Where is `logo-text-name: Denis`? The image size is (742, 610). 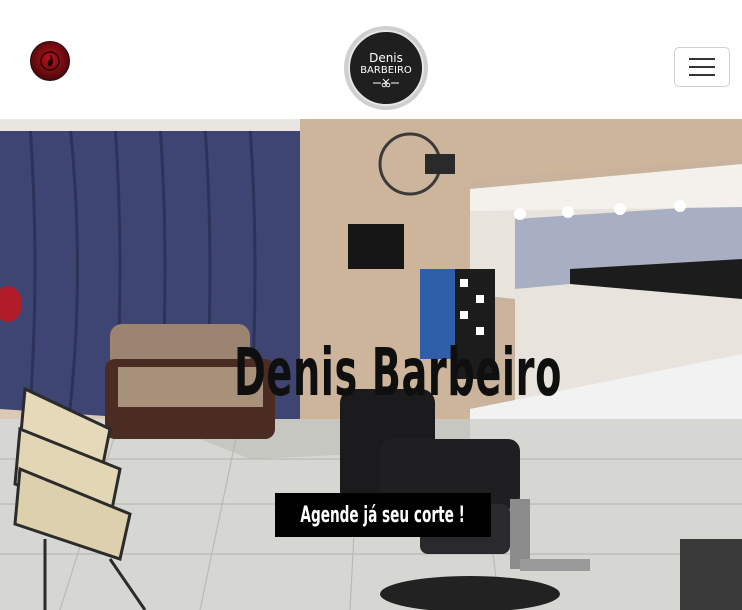
logo-text-name: Denis is located at coordinates (386, 57).